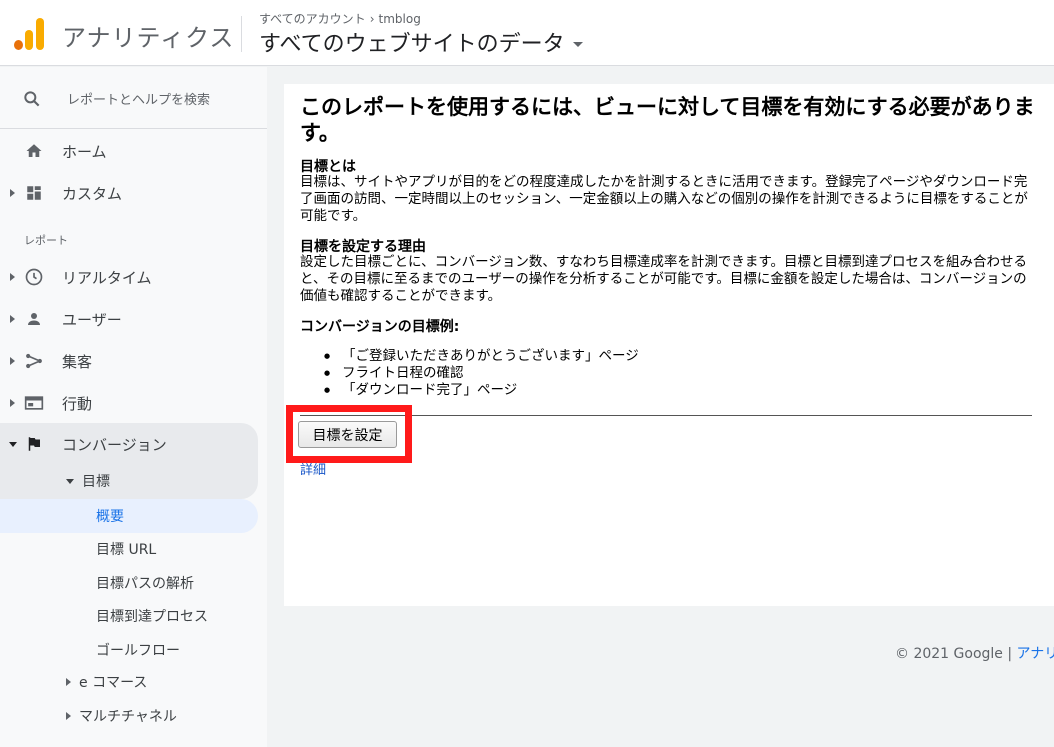 The image size is (1054, 747). I want to click on app-title: アナリティクス, so click(148, 35).